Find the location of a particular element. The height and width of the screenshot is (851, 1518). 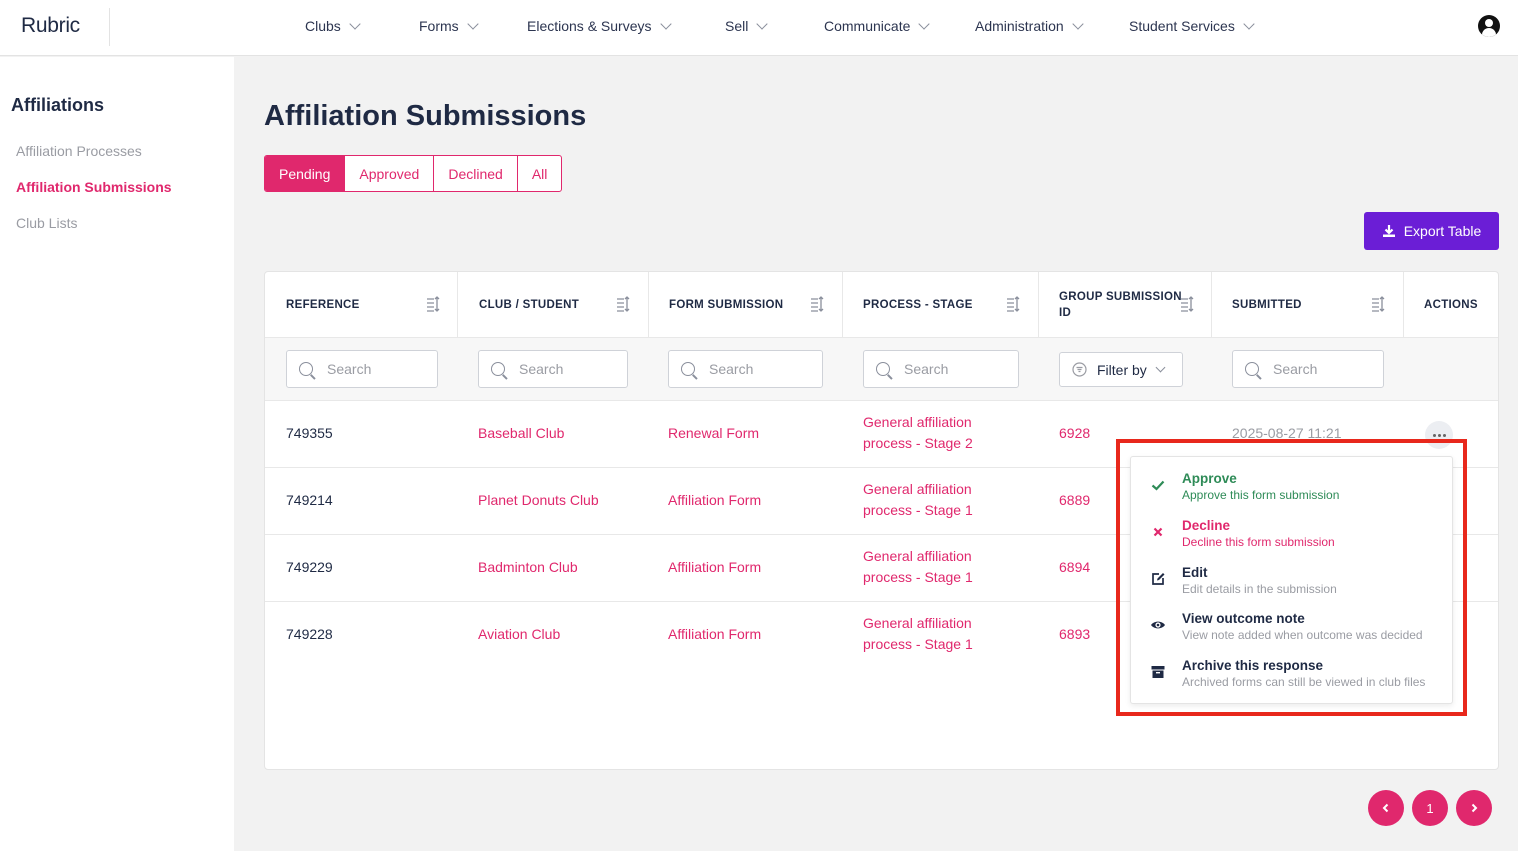

tab-pending: Pending is located at coordinates (305, 173).